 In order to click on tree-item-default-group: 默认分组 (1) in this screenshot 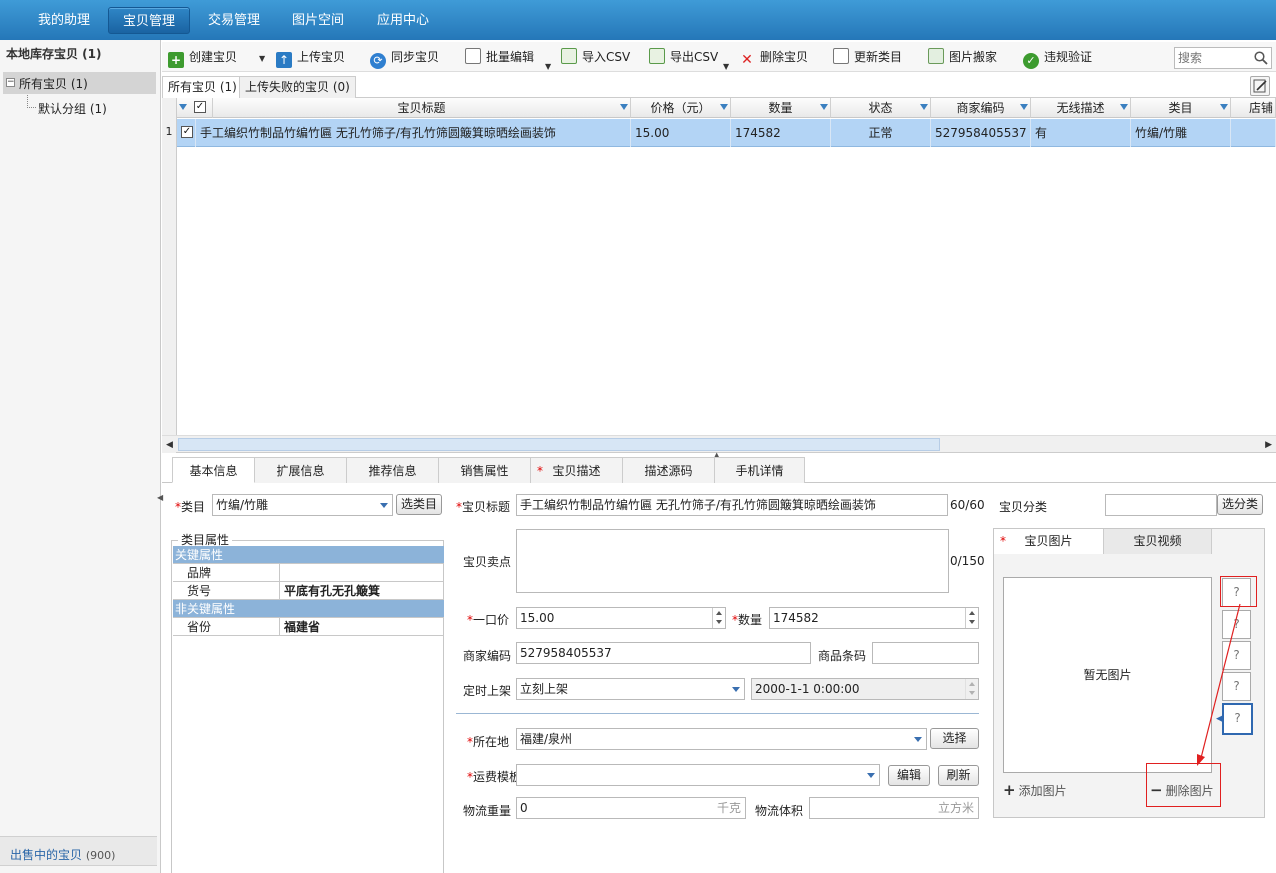, I will do `click(72, 108)`.